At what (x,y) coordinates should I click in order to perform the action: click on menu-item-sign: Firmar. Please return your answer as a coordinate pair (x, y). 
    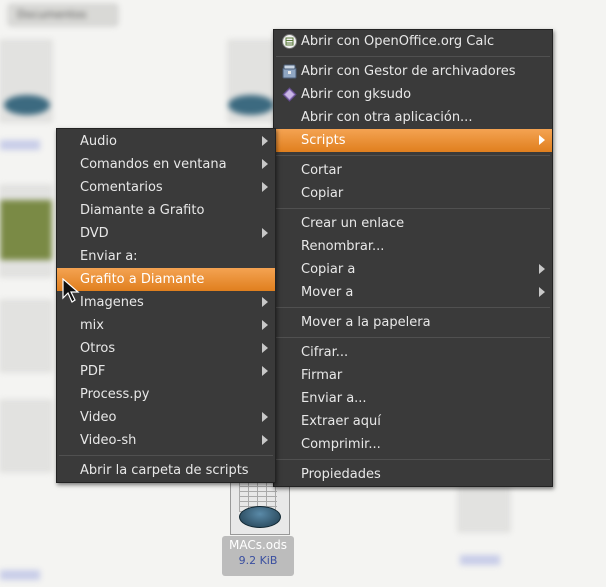
    Looking at the image, I should click on (413, 375).